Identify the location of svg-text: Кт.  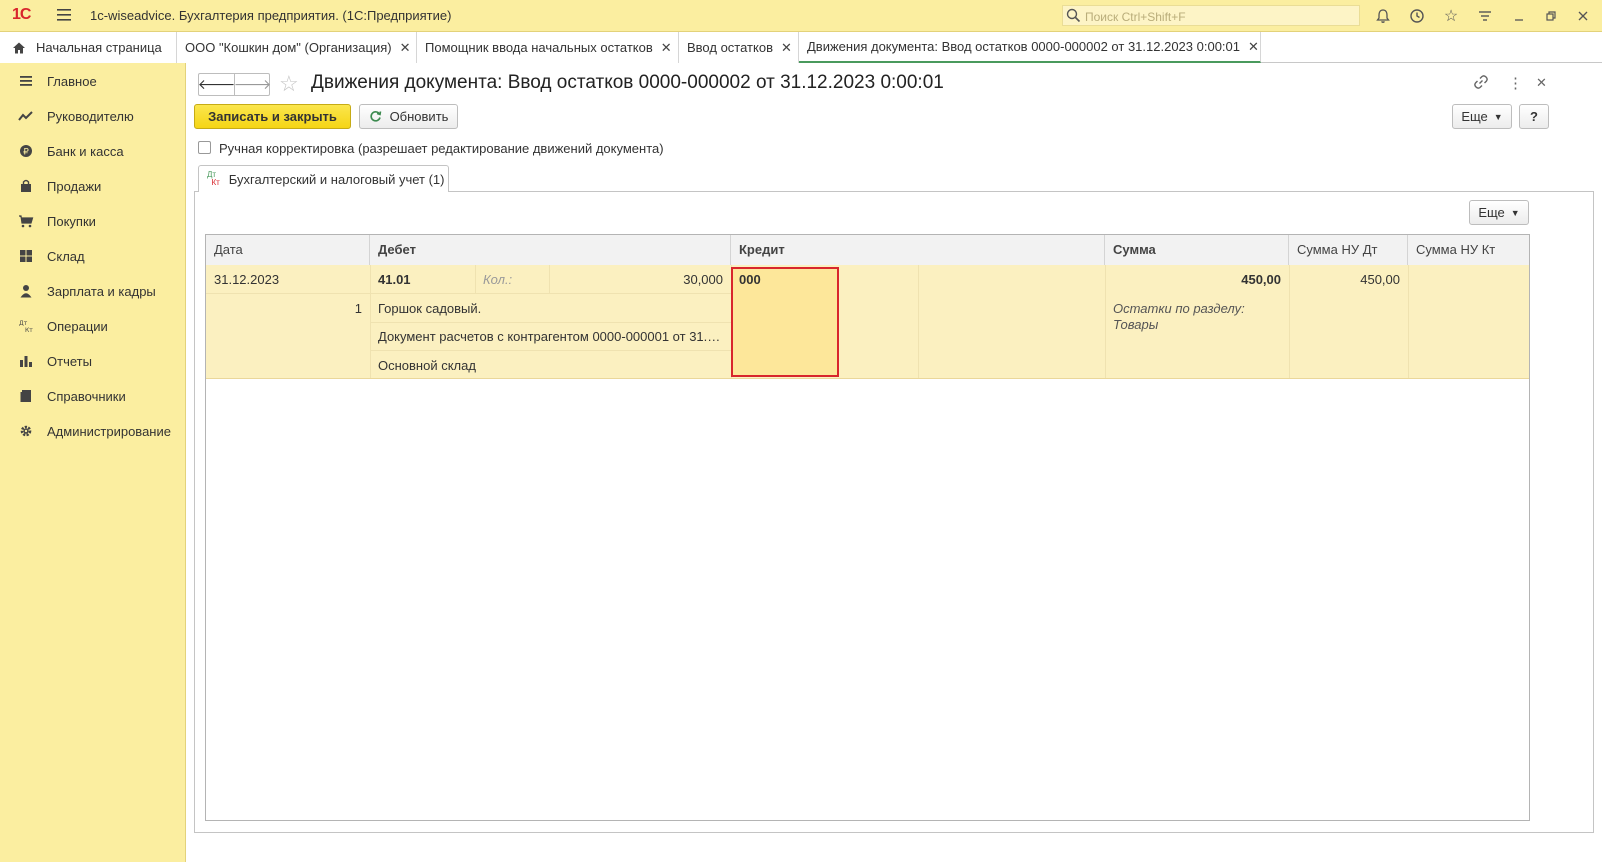
(29, 330).